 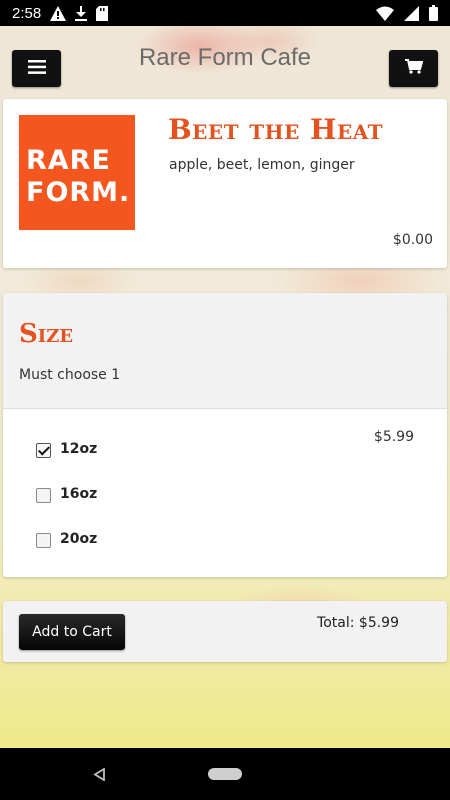 What do you see at coordinates (433, 13) in the screenshot?
I see `battery-icon` at bounding box center [433, 13].